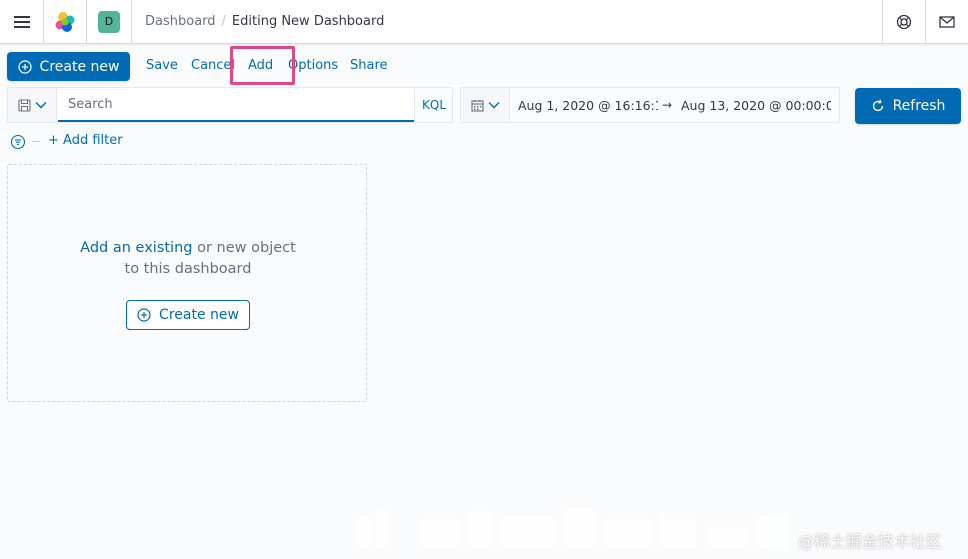 This screenshot has height=559, width=968. What do you see at coordinates (18, 142) in the screenshot?
I see `filter-icon` at bounding box center [18, 142].